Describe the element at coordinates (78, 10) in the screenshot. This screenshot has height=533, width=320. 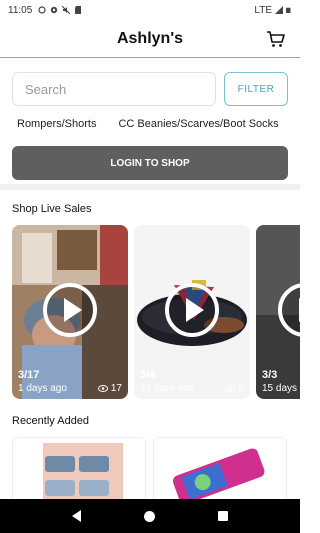
I see `sd-card-icon` at that location.